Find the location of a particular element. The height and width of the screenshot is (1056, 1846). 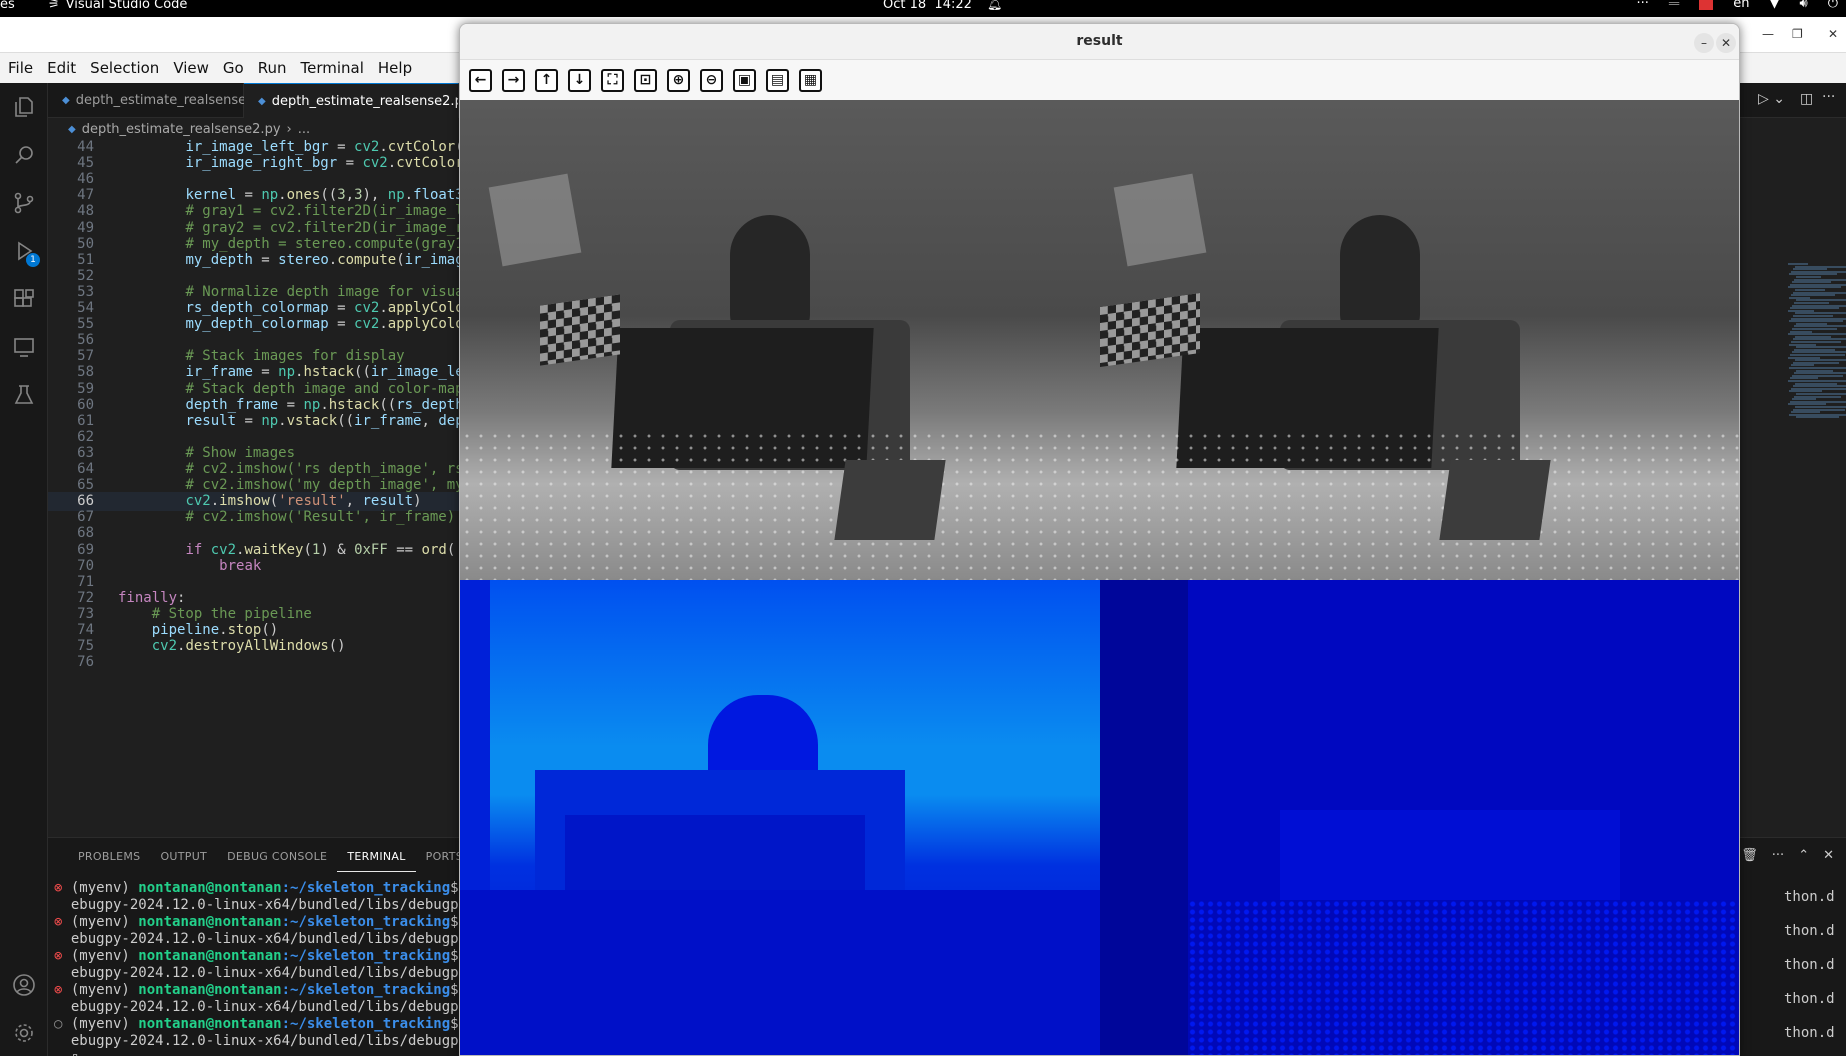

menu-go: Go is located at coordinates (233, 68).